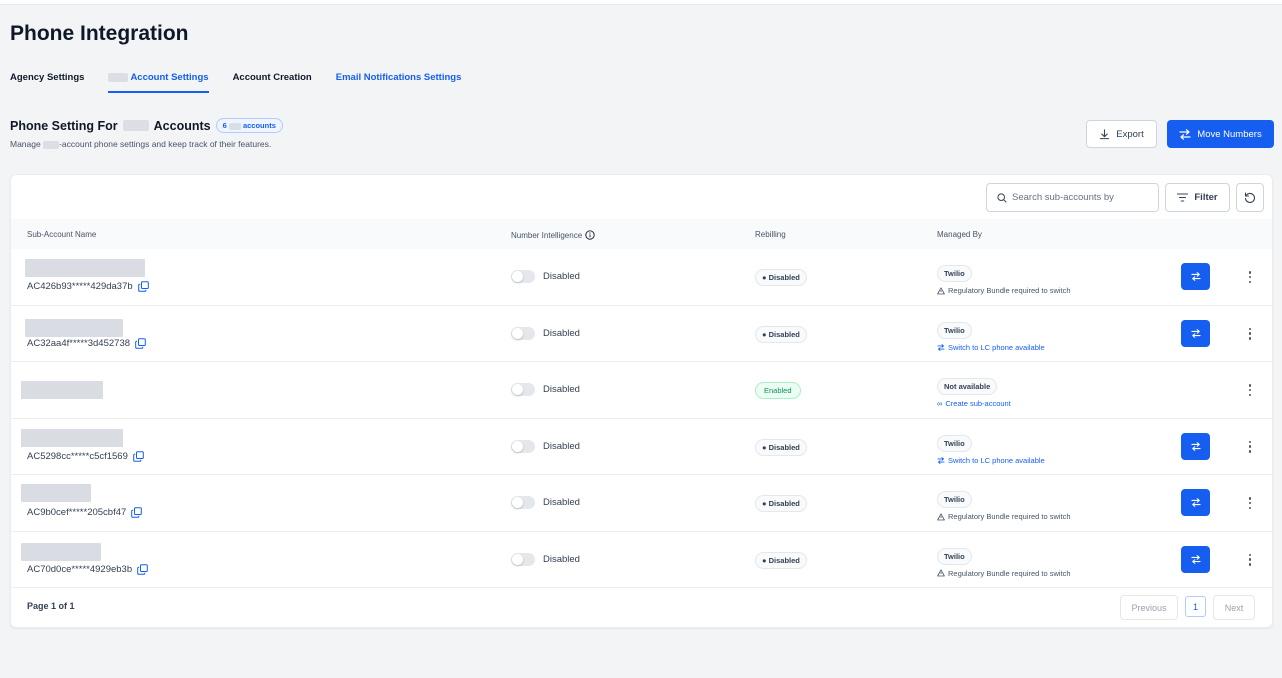  What do you see at coordinates (1149, 607) in the screenshot?
I see `previous-page-button: Previous` at bounding box center [1149, 607].